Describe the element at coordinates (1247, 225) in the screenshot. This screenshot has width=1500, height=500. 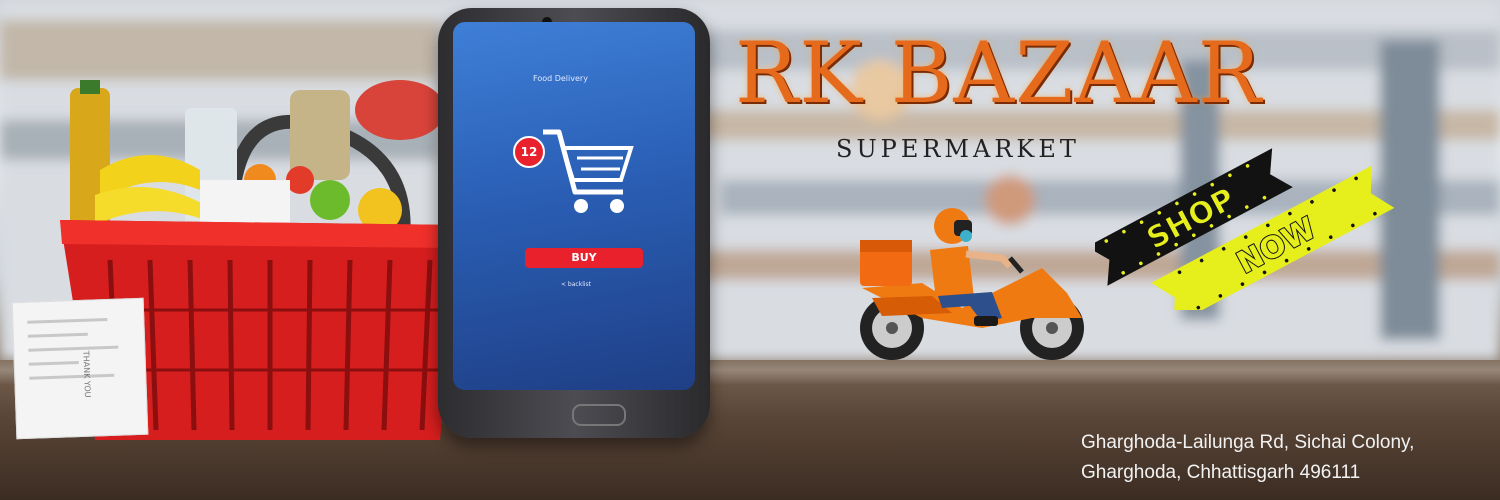
I see `shop-now-button: SHOP NOW` at that location.